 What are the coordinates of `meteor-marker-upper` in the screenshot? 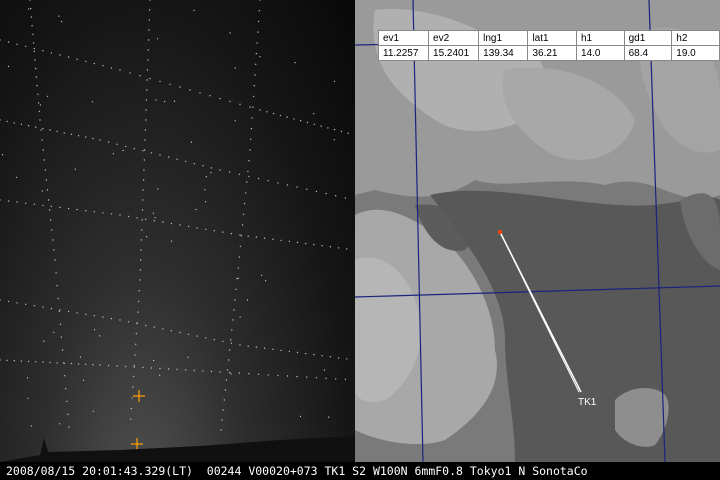 It's located at (139, 396).